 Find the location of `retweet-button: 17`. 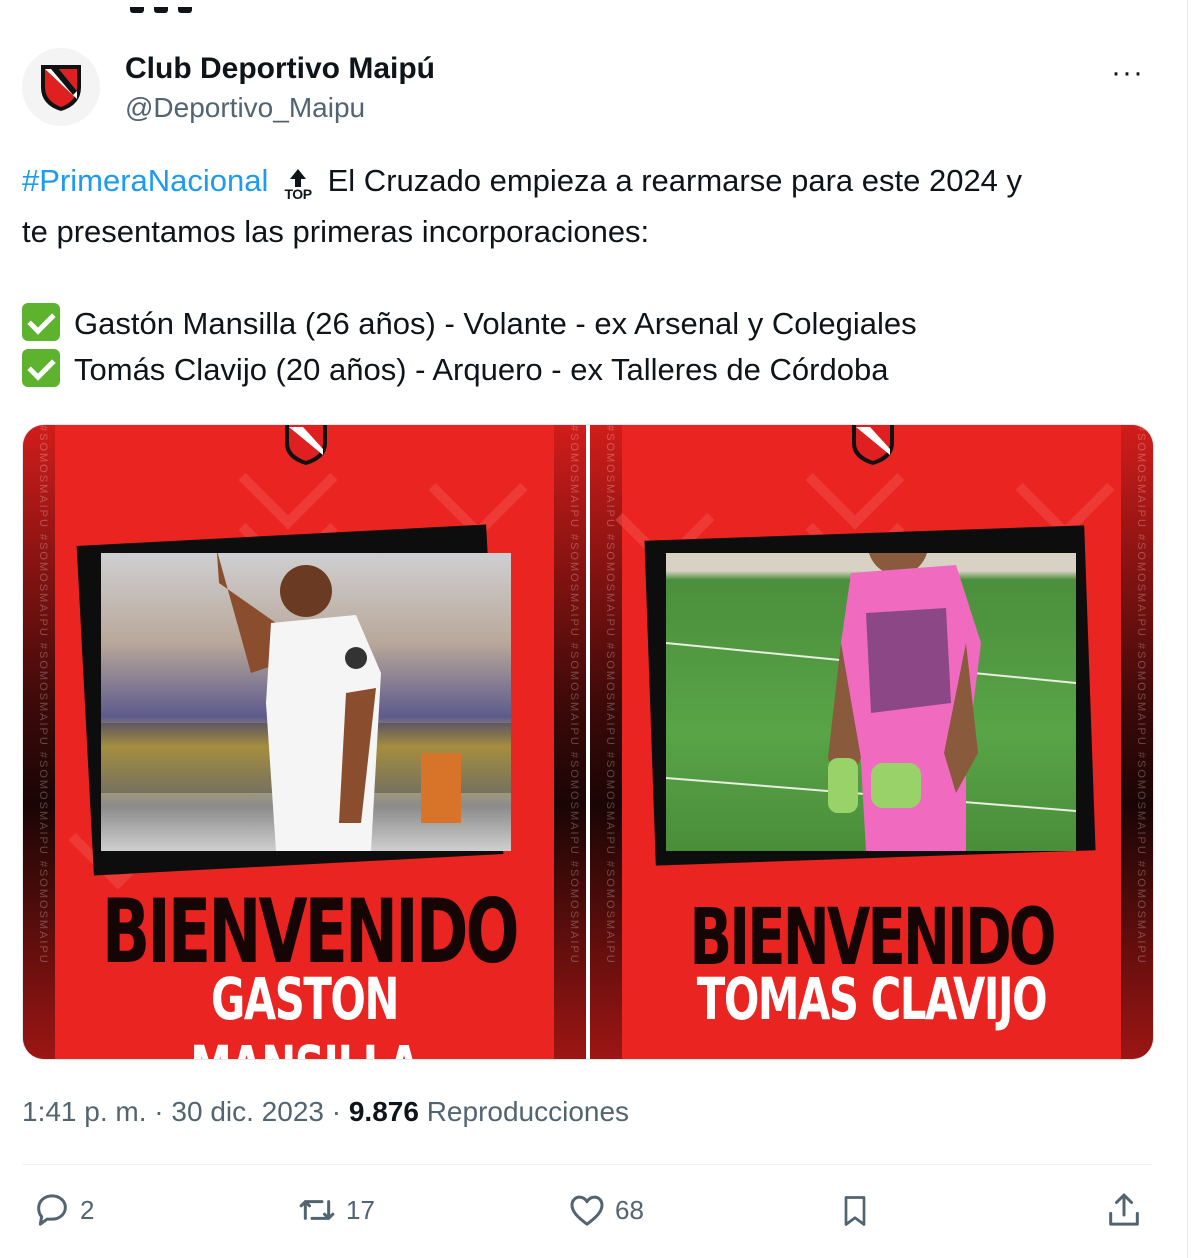

retweet-button: 17 is located at coordinates (335, 1210).